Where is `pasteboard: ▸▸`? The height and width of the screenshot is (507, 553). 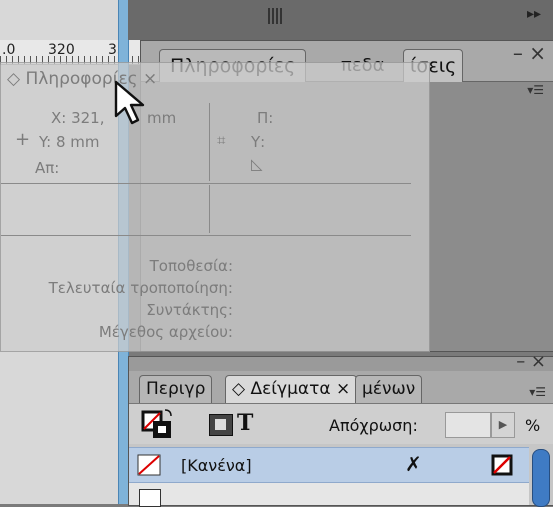
pasteboard: ▸▸ is located at coordinates (340, 20).